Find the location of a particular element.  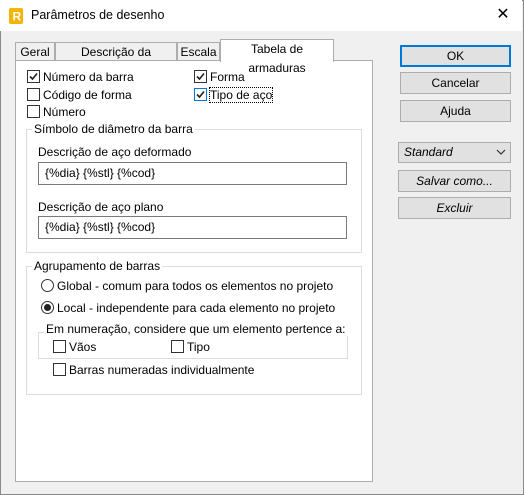

numero-label: Número is located at coordinates (64, 112).